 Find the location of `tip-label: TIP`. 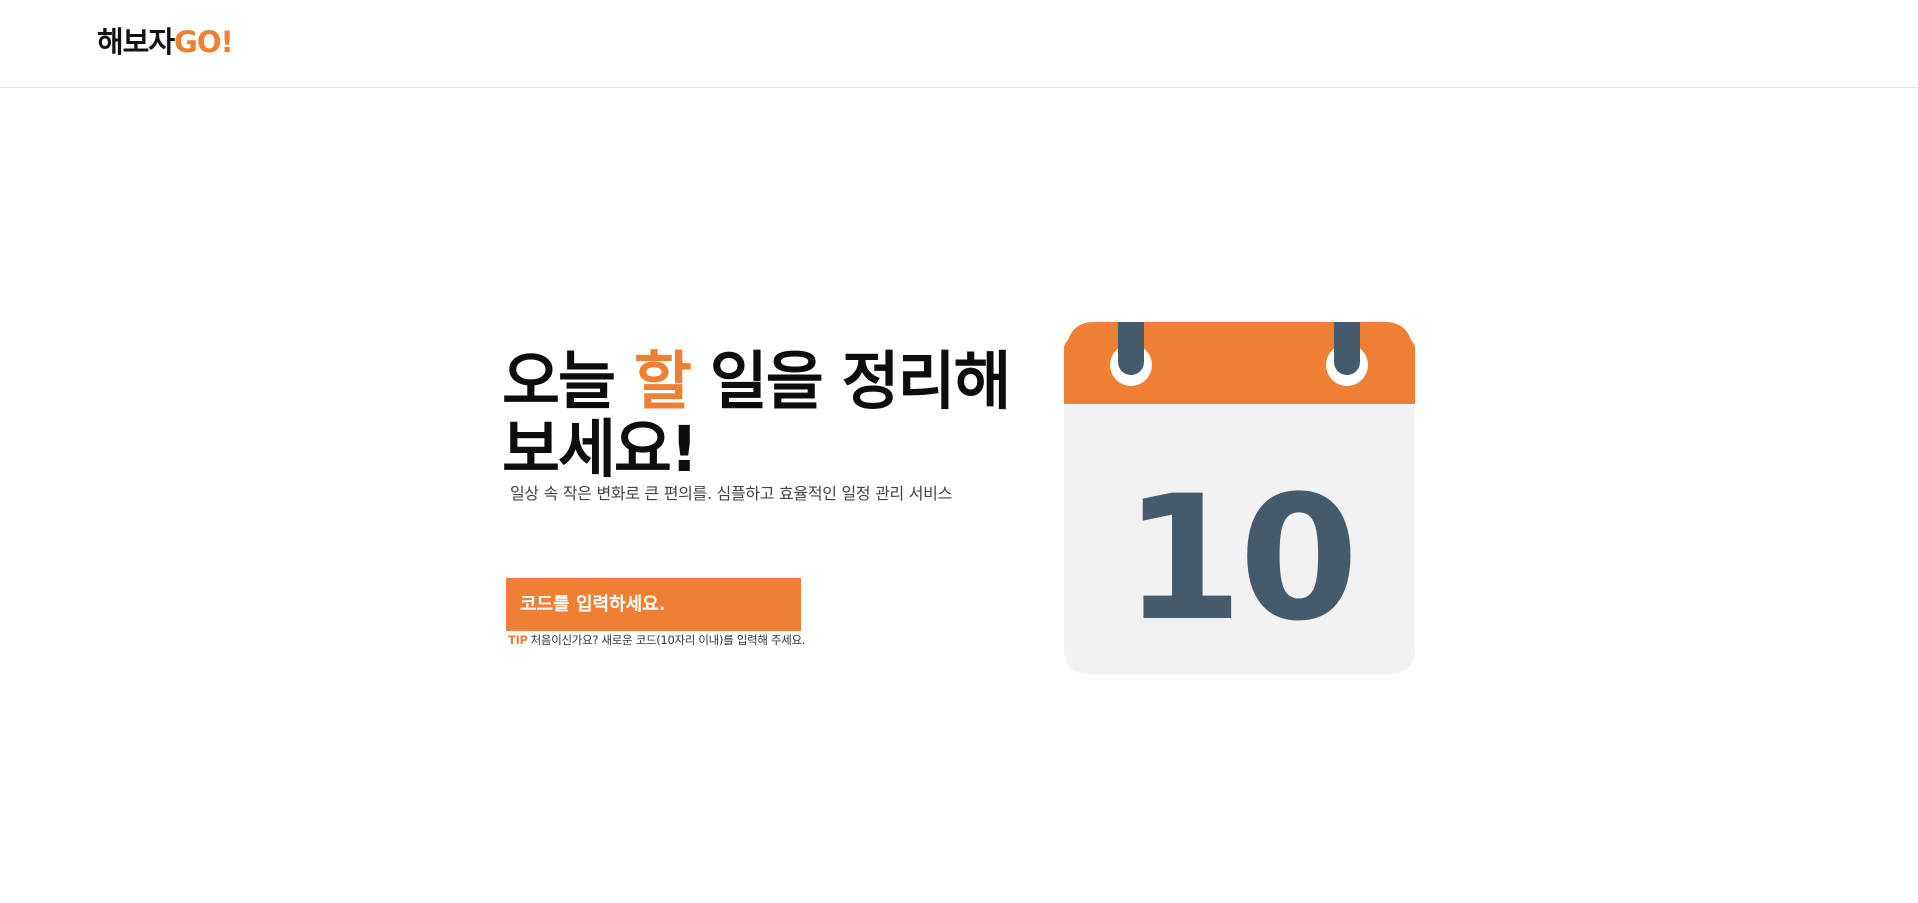

tip-label: TIP is located at coordinates (518, 640).